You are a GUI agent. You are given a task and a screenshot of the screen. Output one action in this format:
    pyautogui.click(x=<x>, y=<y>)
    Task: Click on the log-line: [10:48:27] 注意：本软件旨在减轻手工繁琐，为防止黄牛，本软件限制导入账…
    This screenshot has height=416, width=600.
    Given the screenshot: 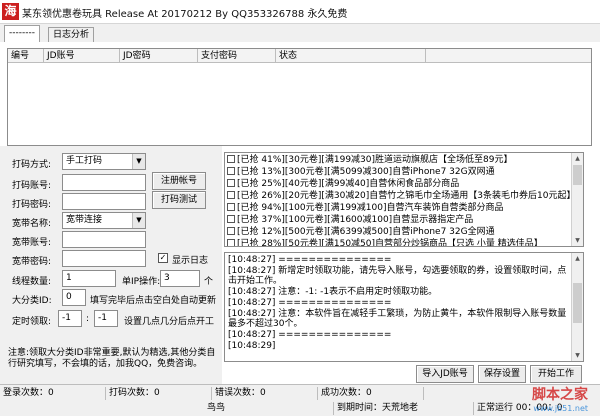 What is the action you would take?
    pyautogui.click(x=397, y=319)
    